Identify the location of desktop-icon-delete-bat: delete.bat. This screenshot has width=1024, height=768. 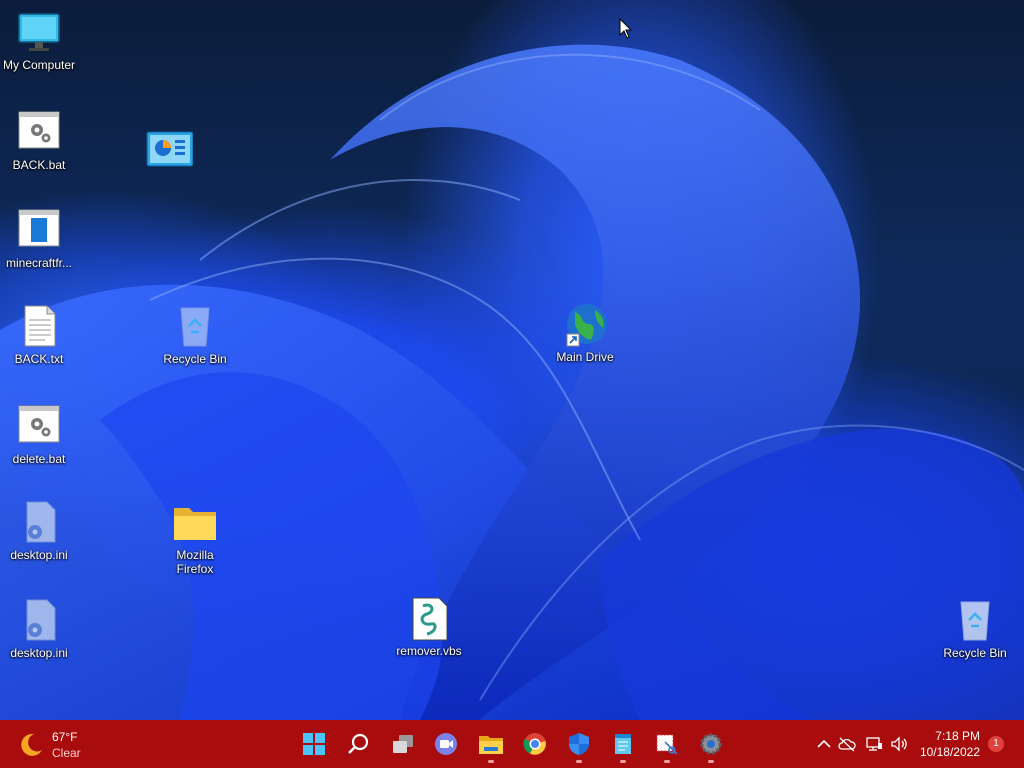
(39, 435).